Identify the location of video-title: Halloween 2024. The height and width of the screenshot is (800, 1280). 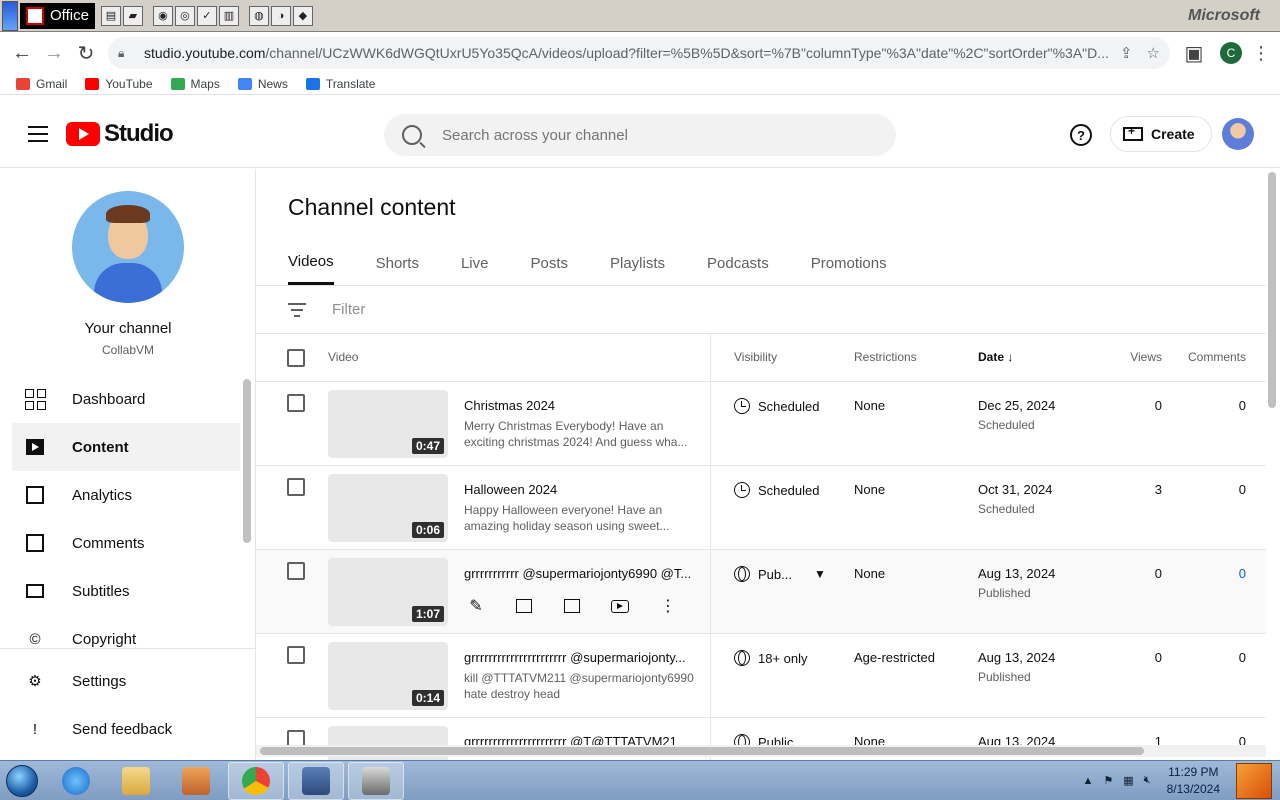
(580, 489).